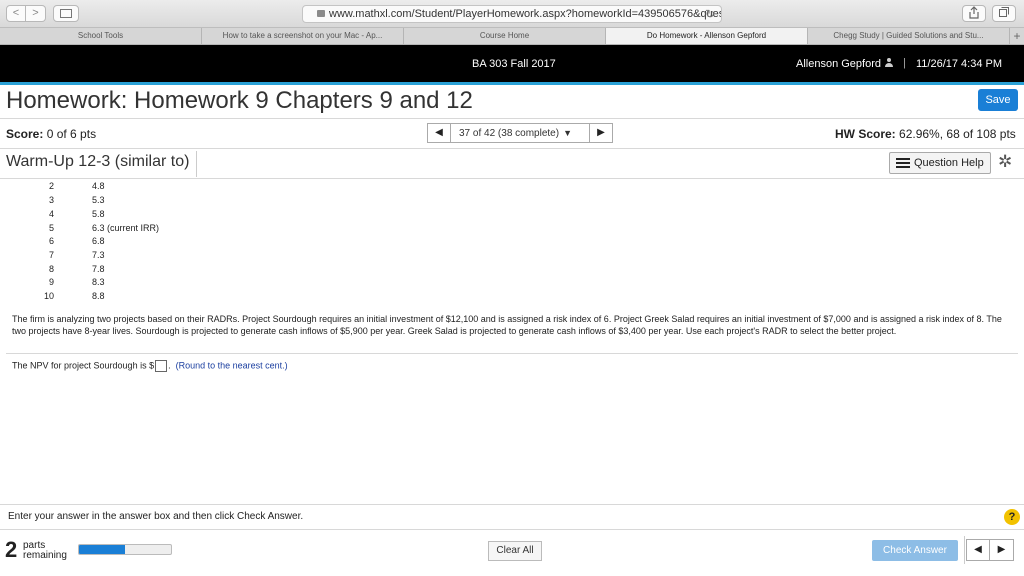  I want to click on sidebar-icon, so click(66, 13).